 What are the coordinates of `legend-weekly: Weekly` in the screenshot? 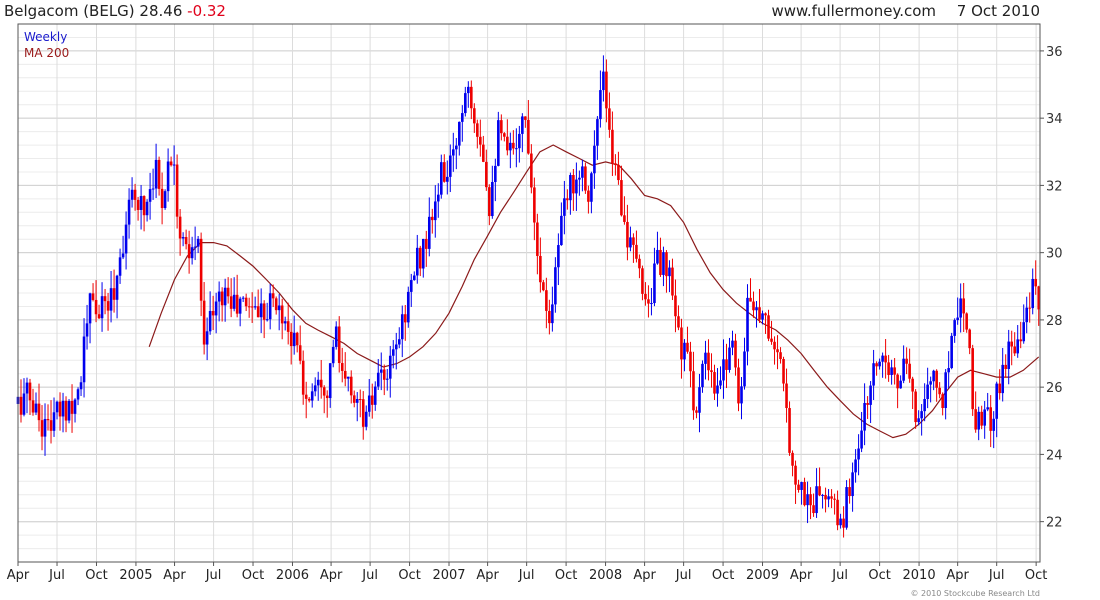 It's located at (46, 37).